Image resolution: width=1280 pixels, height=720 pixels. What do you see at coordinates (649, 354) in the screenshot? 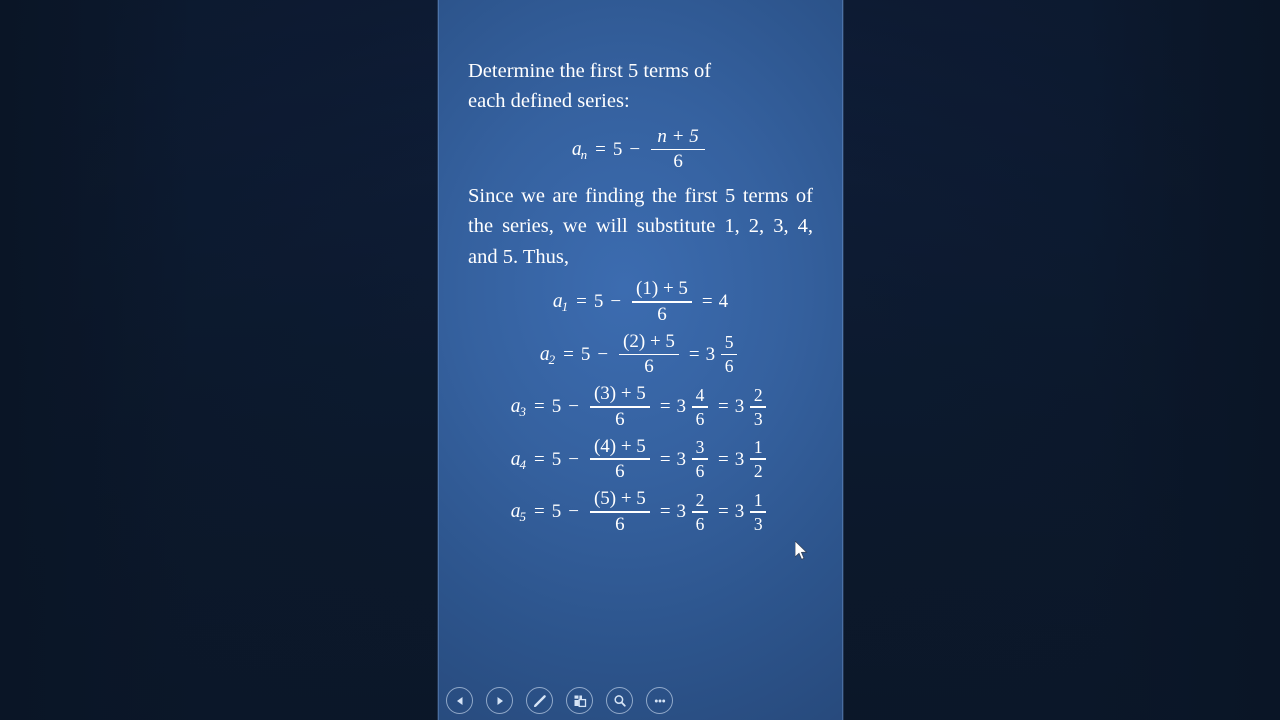
I see `term-fraction: (2) + 5 6` at bounding box center [649, 354].